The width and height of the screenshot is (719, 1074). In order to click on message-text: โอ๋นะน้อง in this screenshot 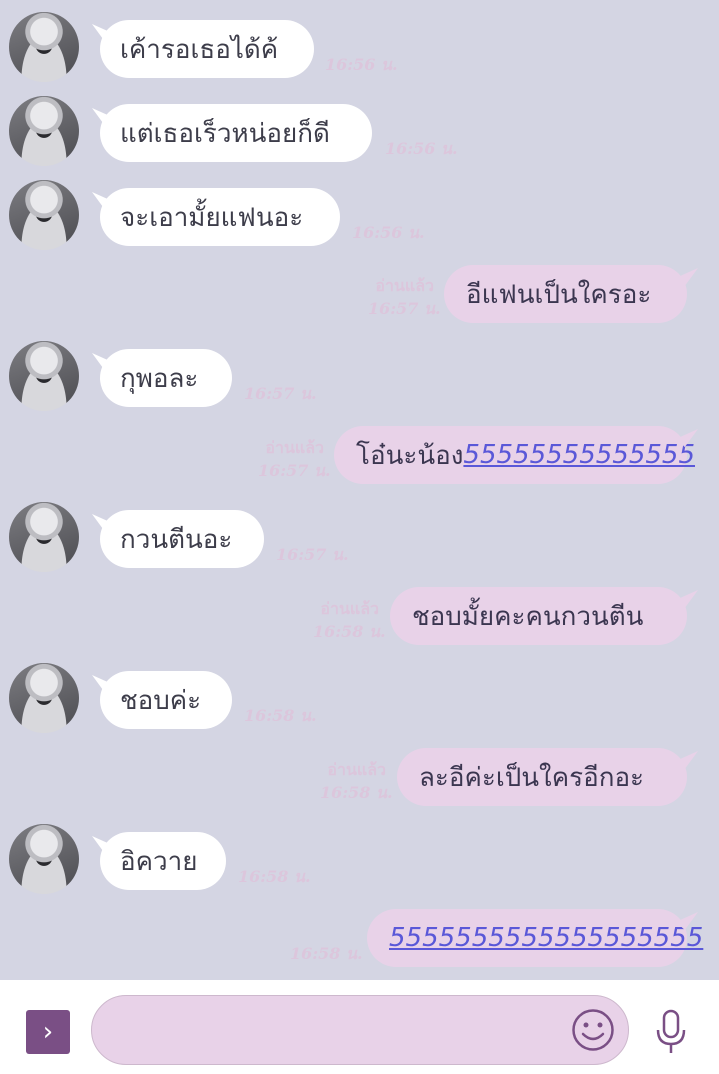, I will do `click(410, 455)`.